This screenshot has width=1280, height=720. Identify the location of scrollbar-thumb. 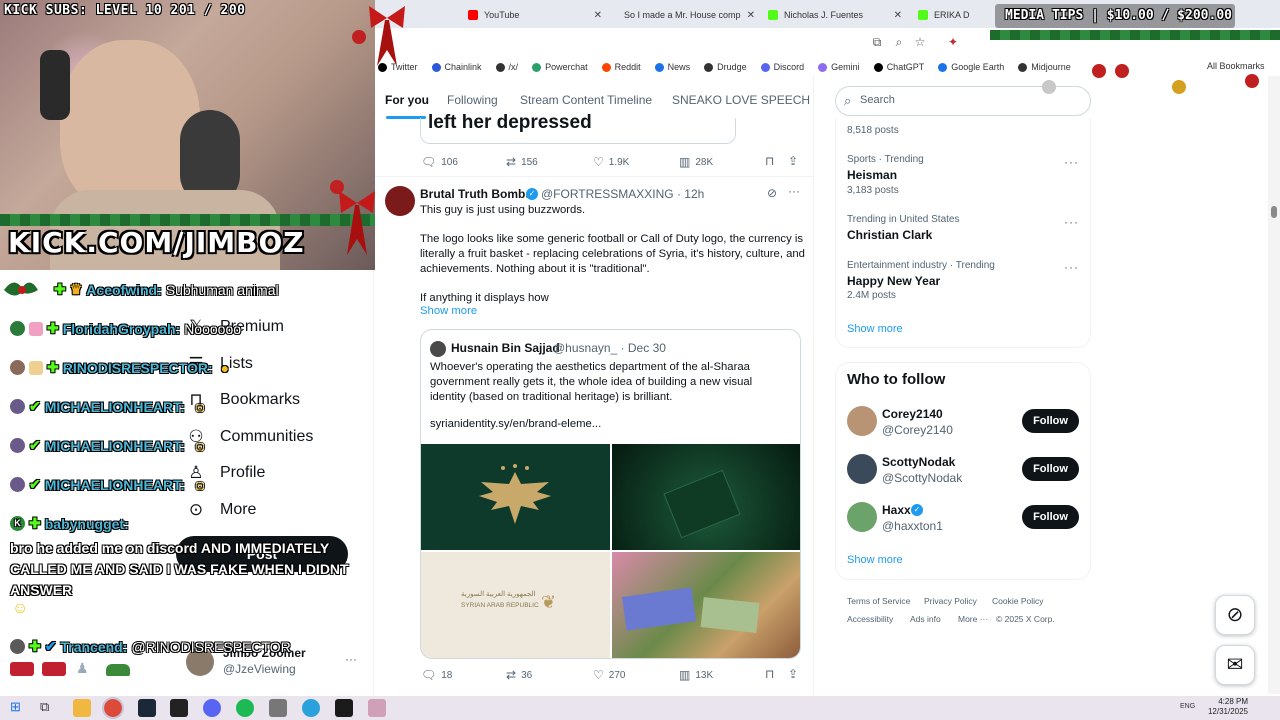
(1274, 212).